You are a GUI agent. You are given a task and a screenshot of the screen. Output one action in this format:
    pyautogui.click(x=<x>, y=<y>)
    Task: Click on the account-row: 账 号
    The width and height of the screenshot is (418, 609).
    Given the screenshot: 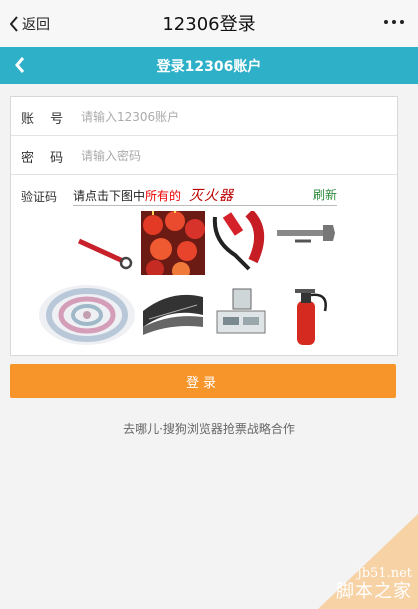 What is the action you would take?
    pyautogui.click(x=204, y=116)
    